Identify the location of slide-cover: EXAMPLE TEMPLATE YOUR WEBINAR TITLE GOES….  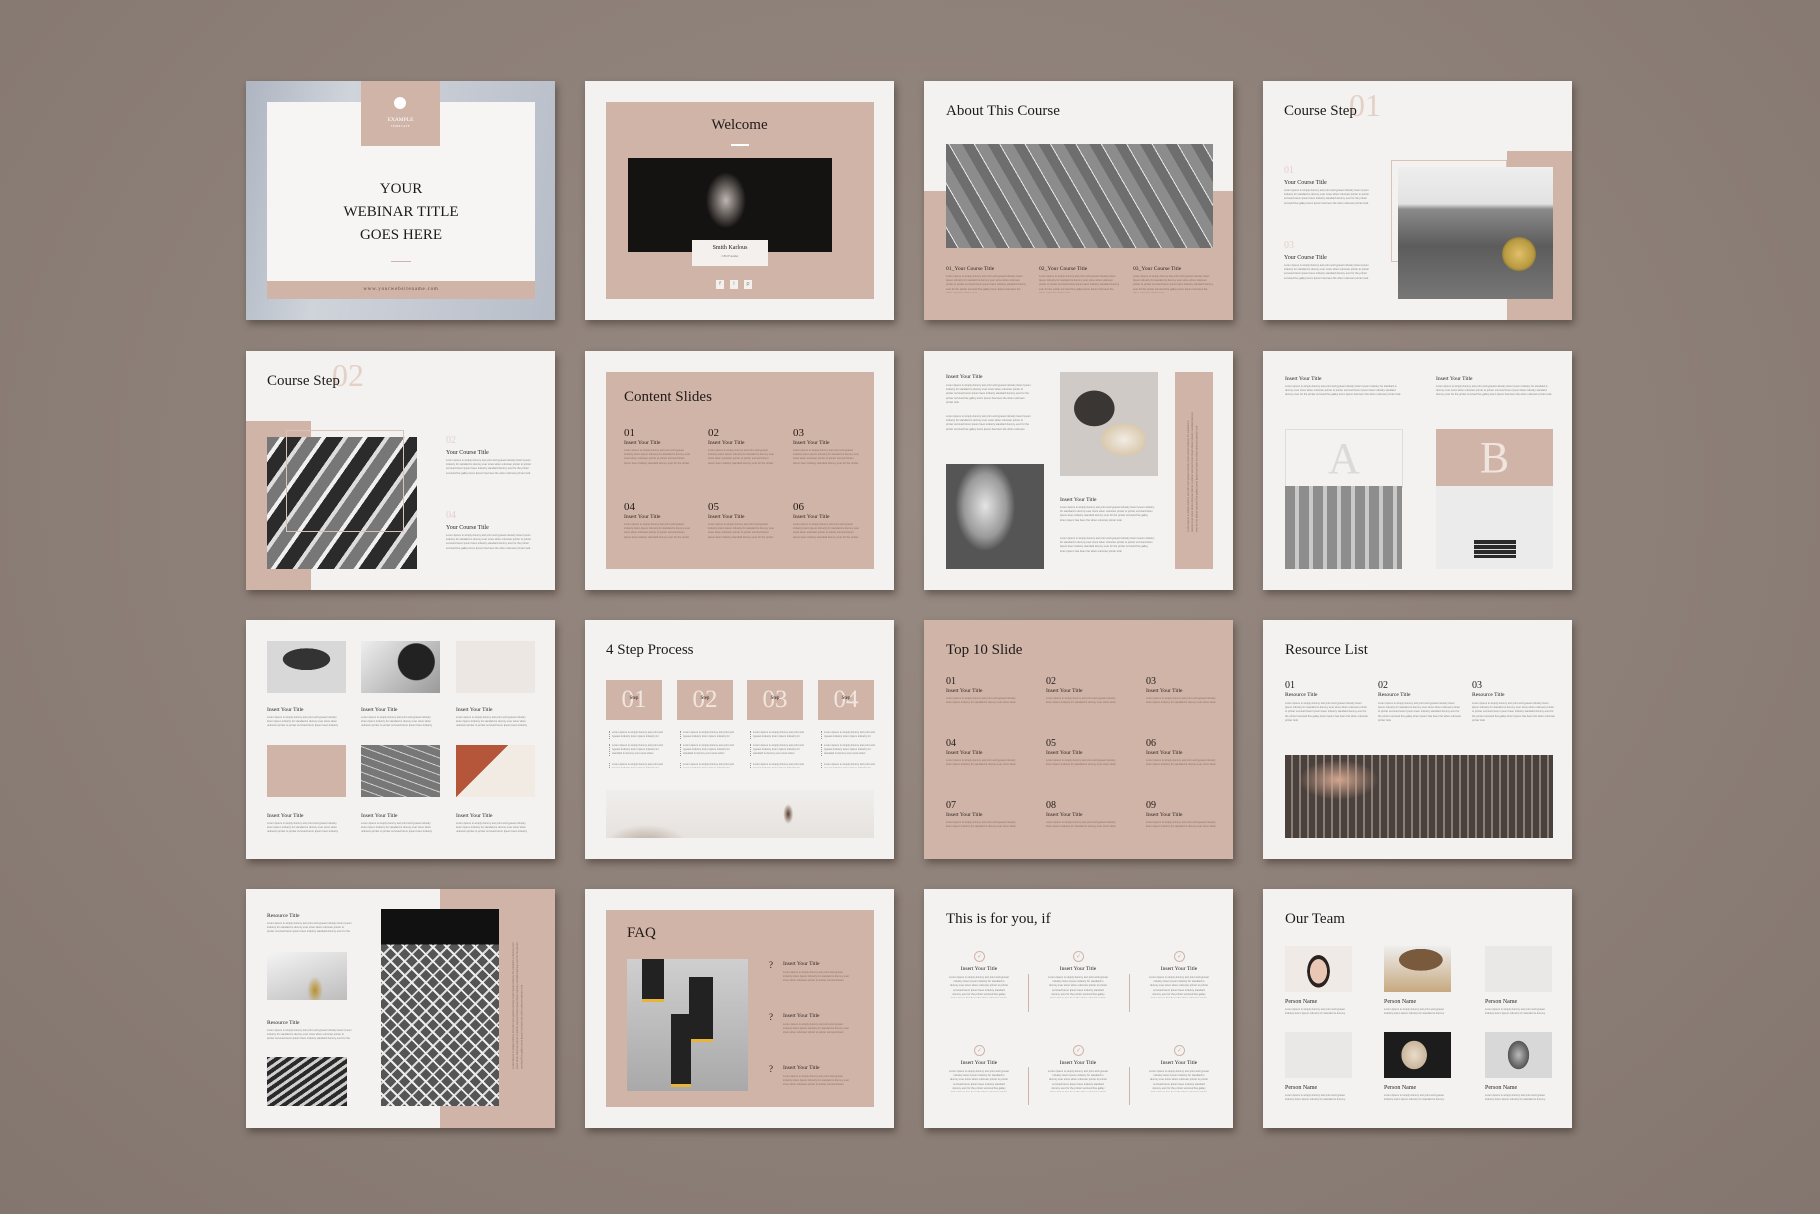
(400, 200).